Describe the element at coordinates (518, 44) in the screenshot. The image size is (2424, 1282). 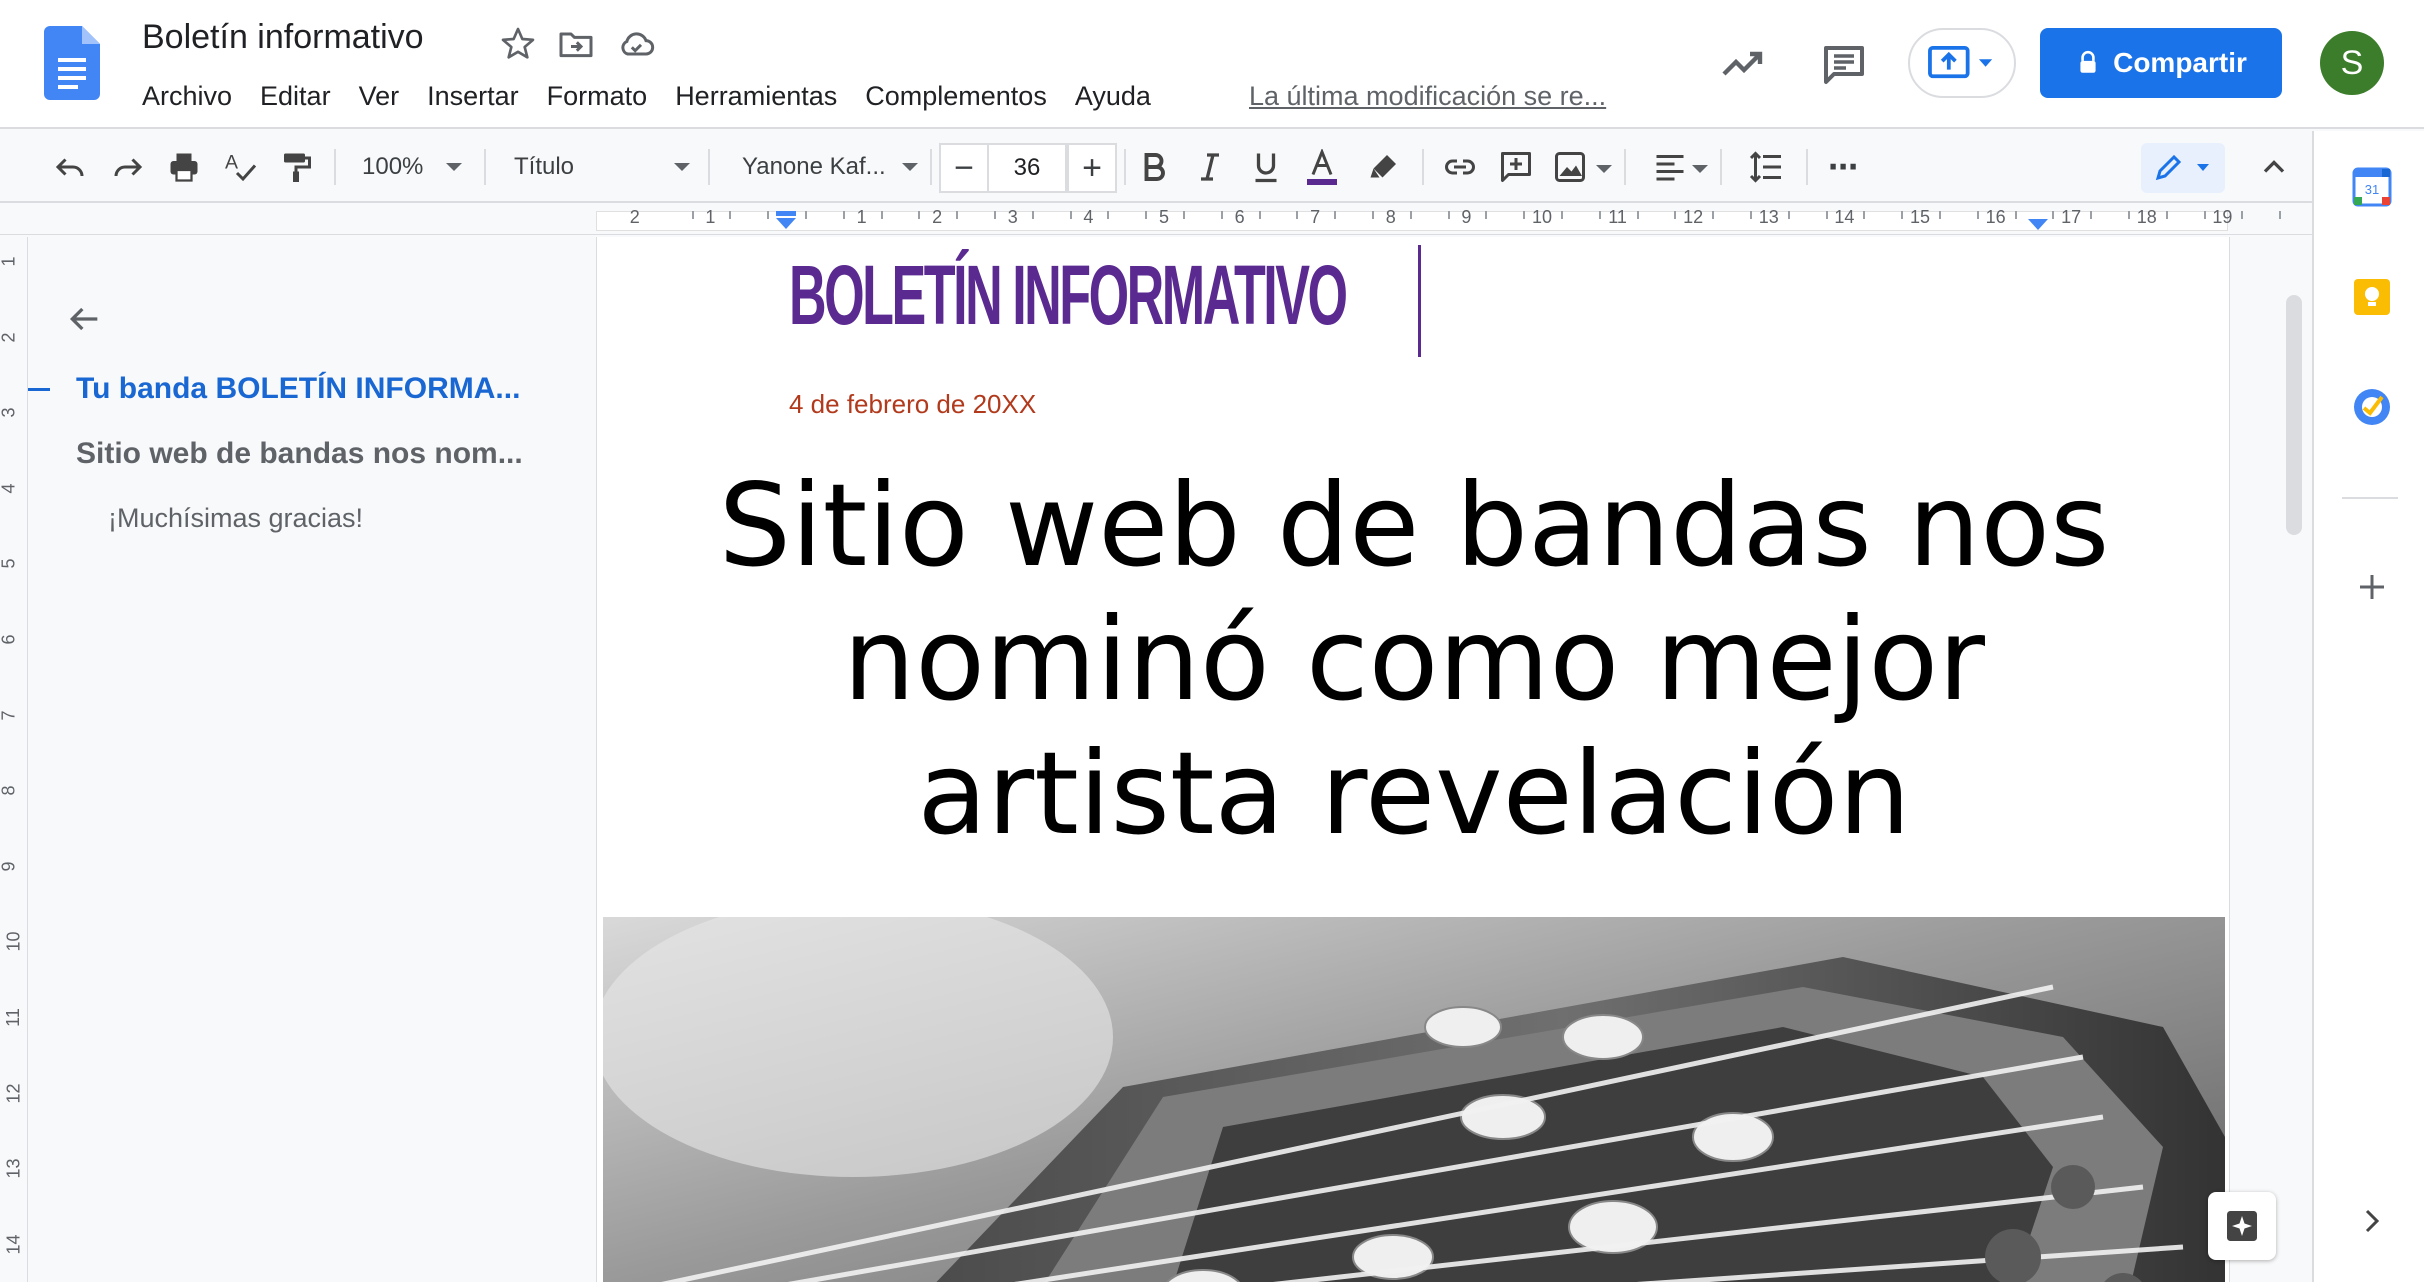
I see `star-icon` at that location.